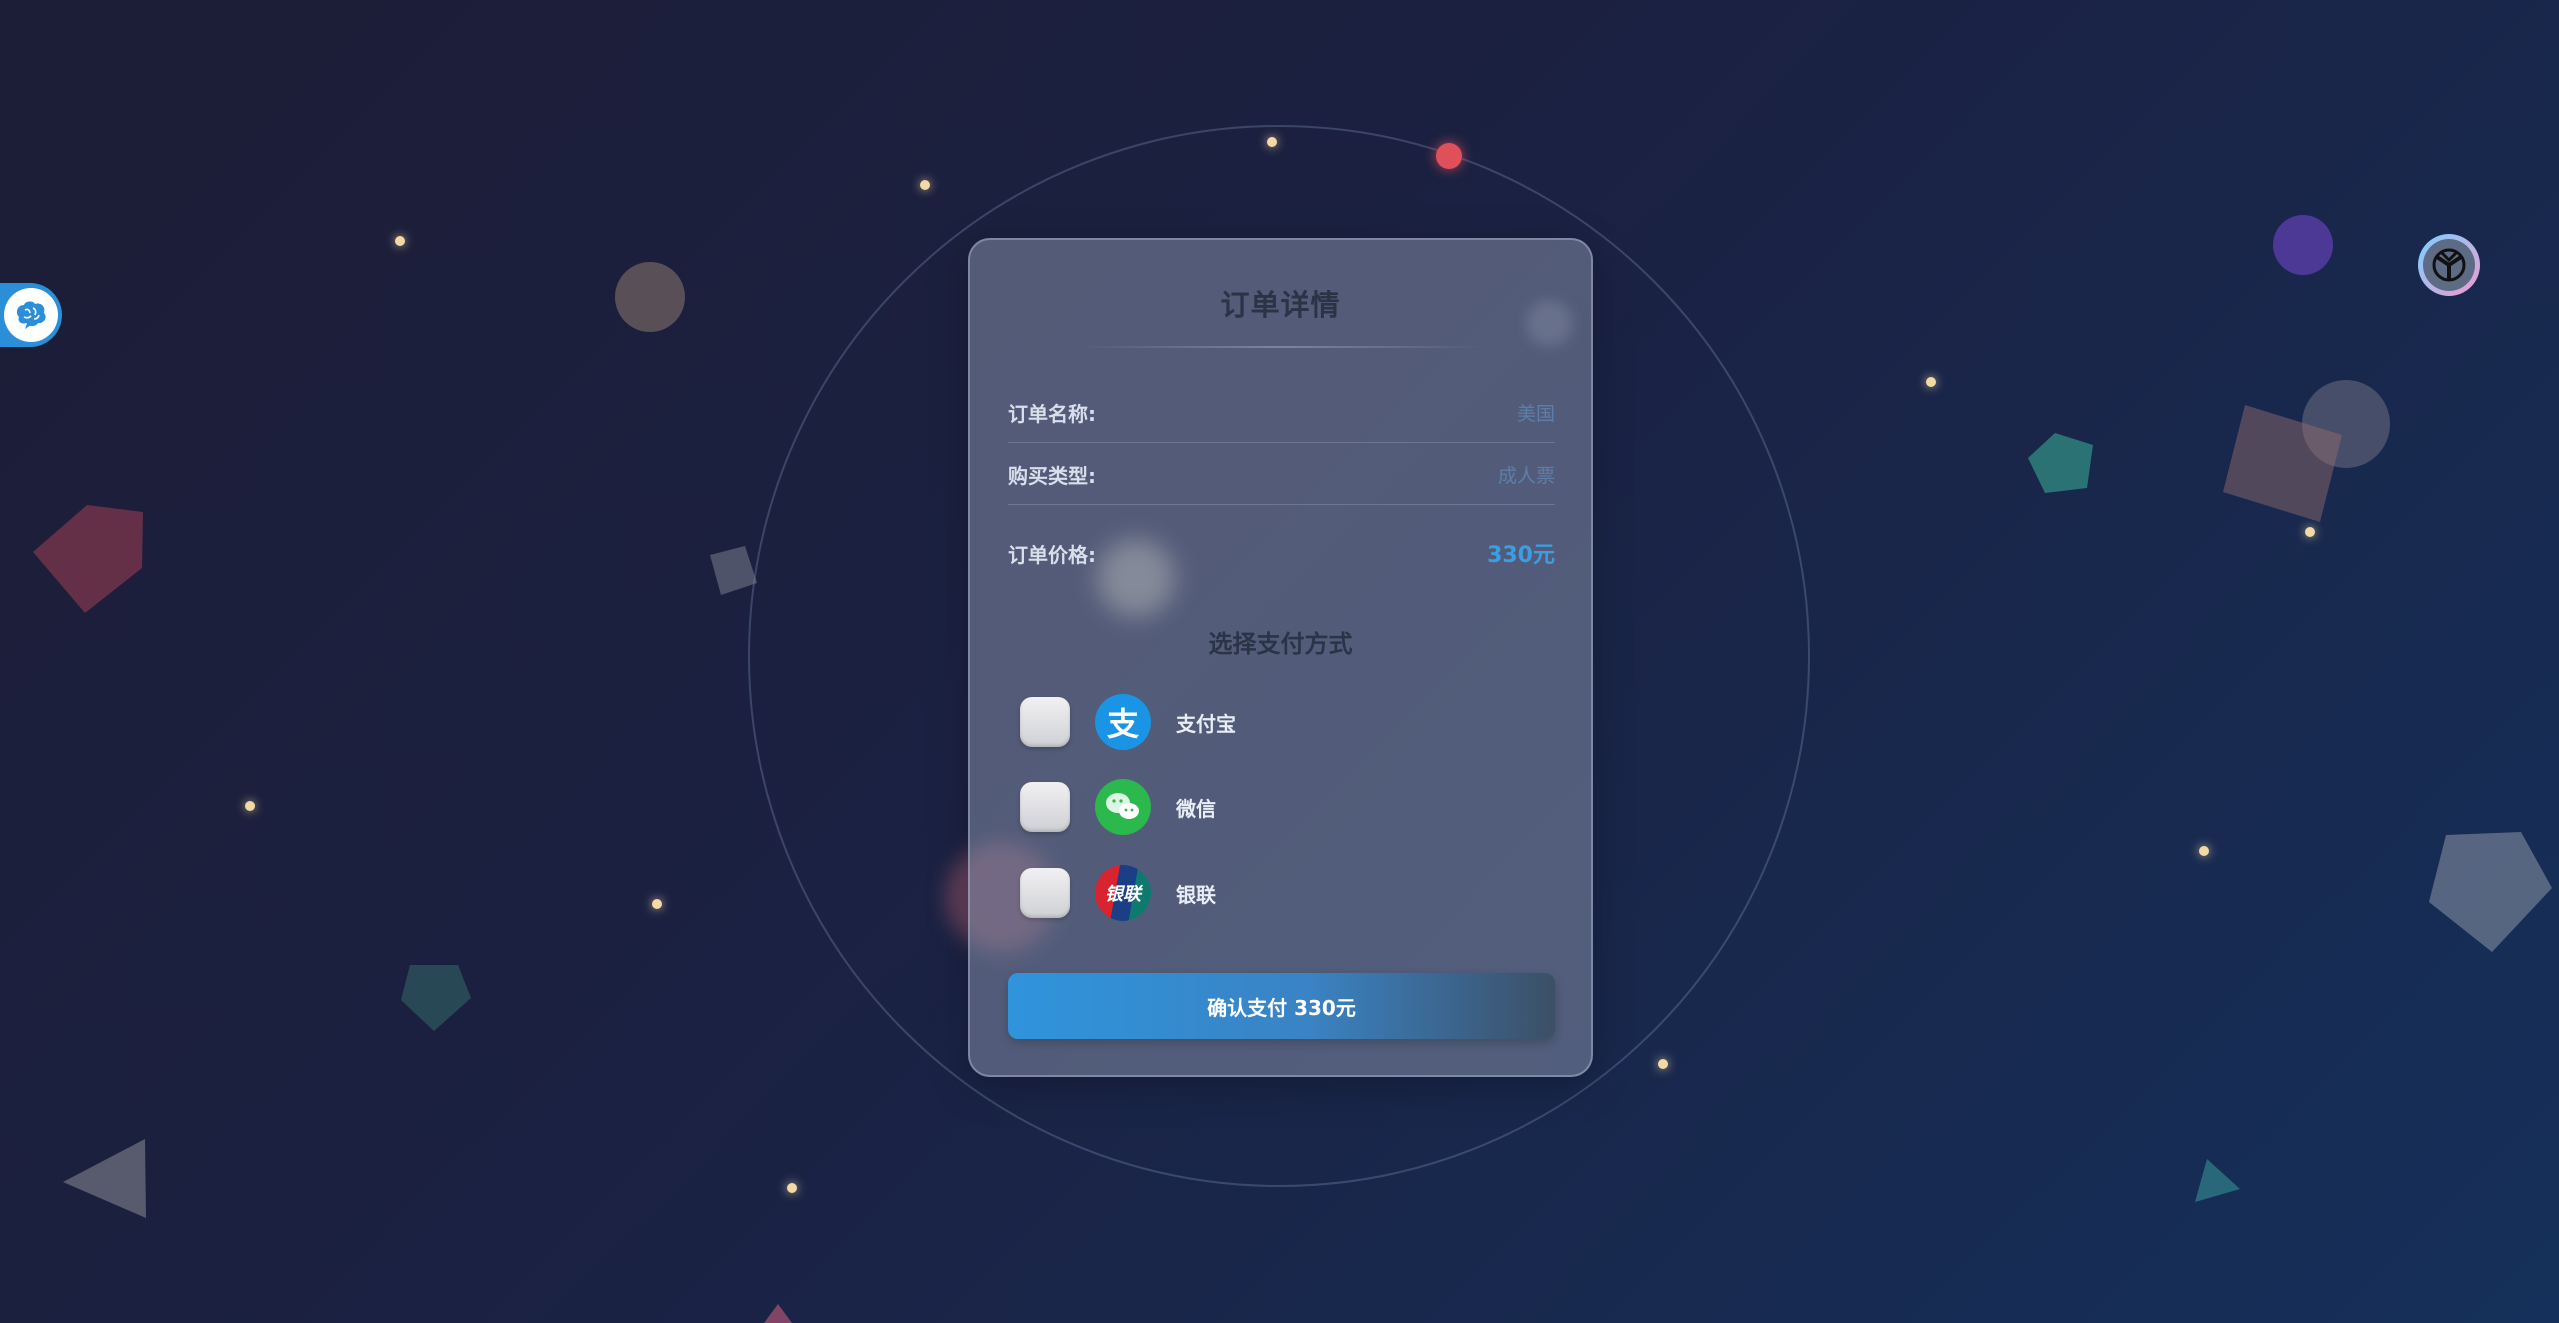  Describe the element at coordinates (1282, 347) in the screenshot. I see `title-divider` at that location.